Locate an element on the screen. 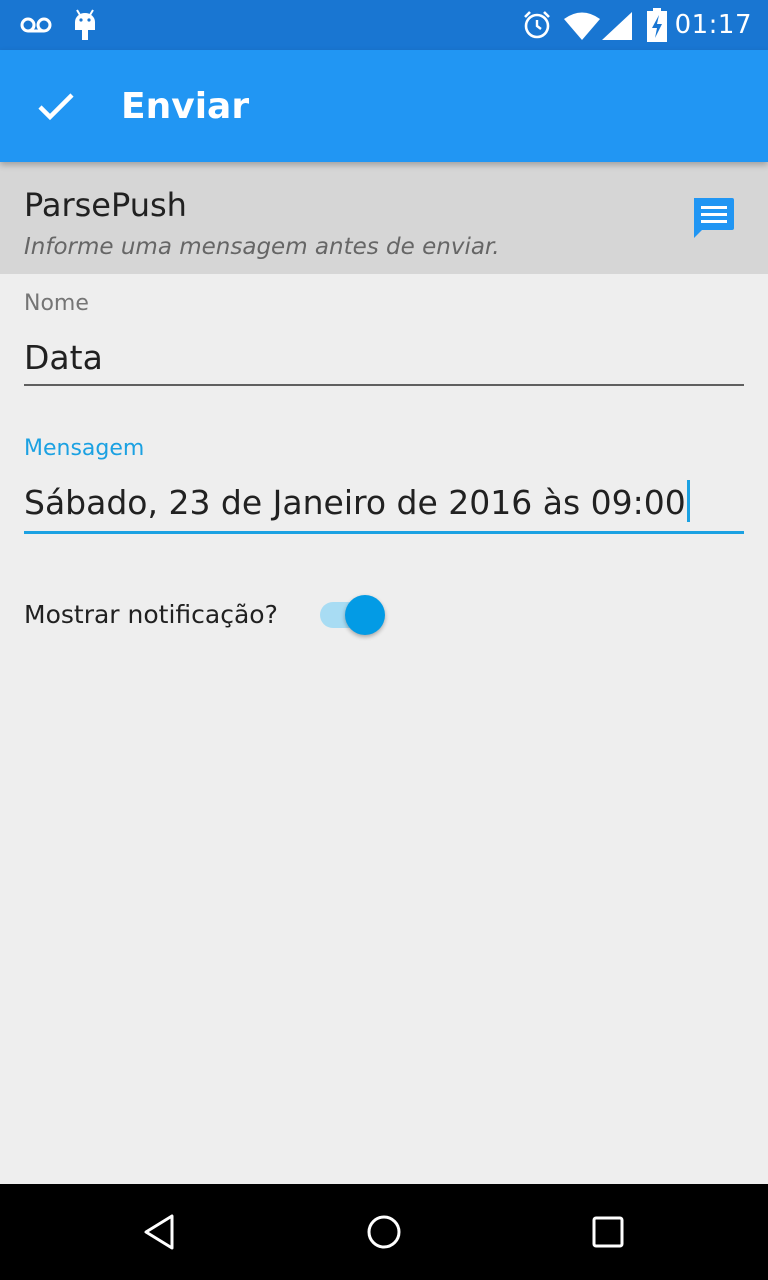  back-button is located at coordinates (160, 1232).